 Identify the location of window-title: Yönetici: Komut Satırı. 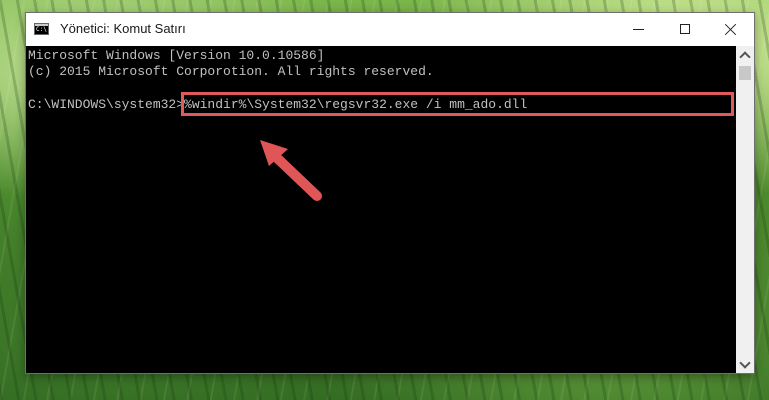
(123, 28).